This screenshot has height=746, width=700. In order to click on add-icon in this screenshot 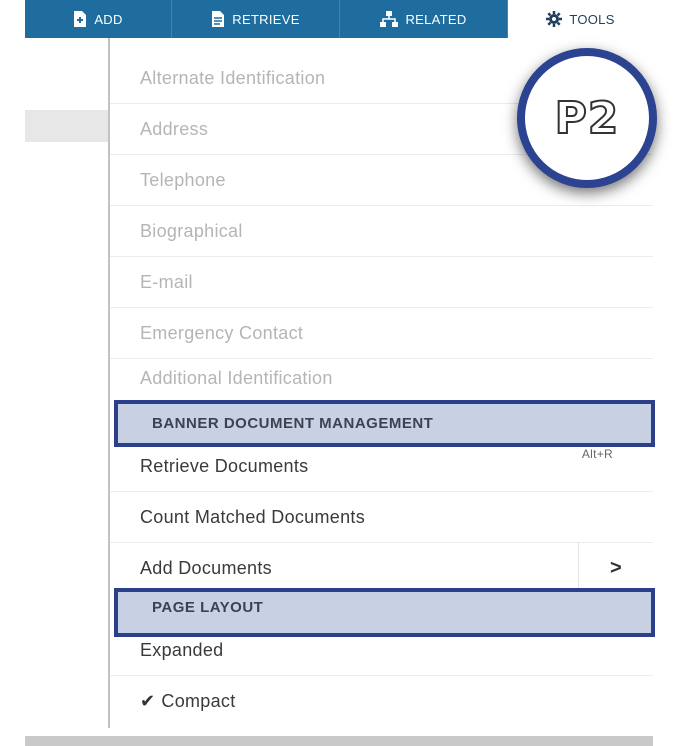, I will do `click(80, 19)`.